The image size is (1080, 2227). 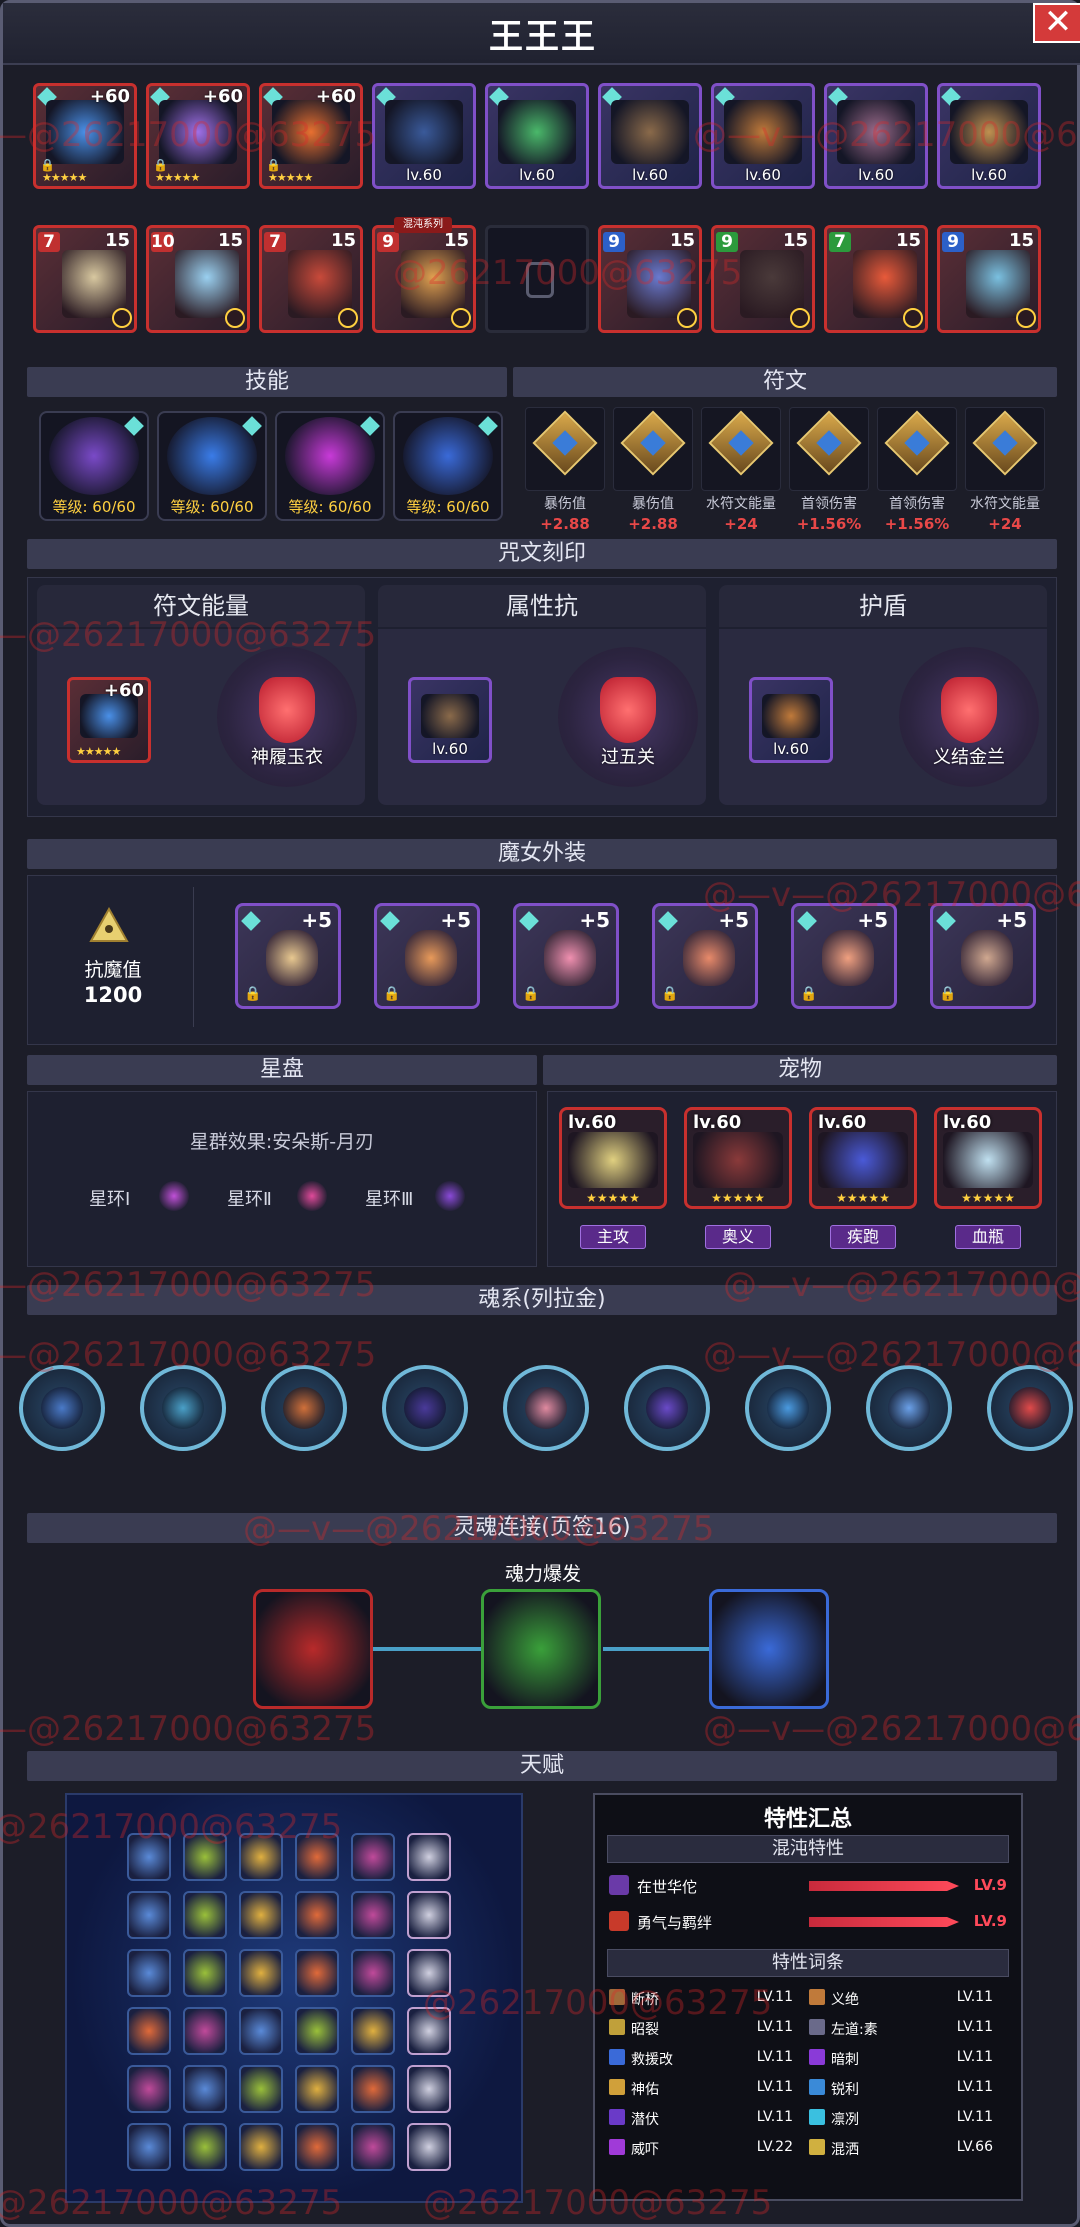 What do you see at coordinates (901, 2118) in the screenshot?
I see `trait-entry: 凛冽 LV.11` at bounding box center [901, 2118].